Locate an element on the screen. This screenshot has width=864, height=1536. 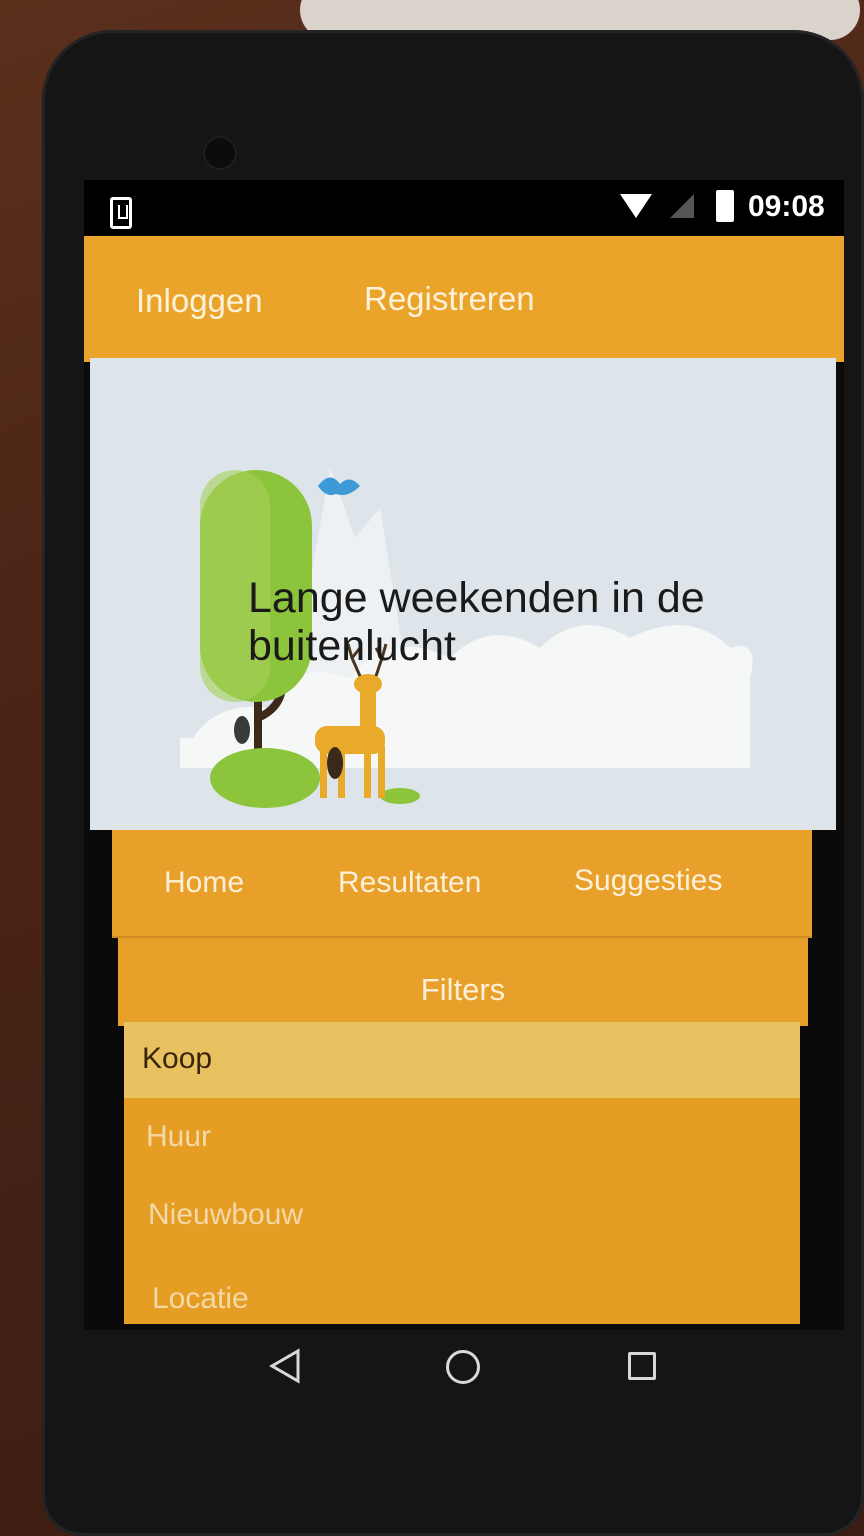
app-header: Inloggen Registreren is located at coordinates (464, 299).